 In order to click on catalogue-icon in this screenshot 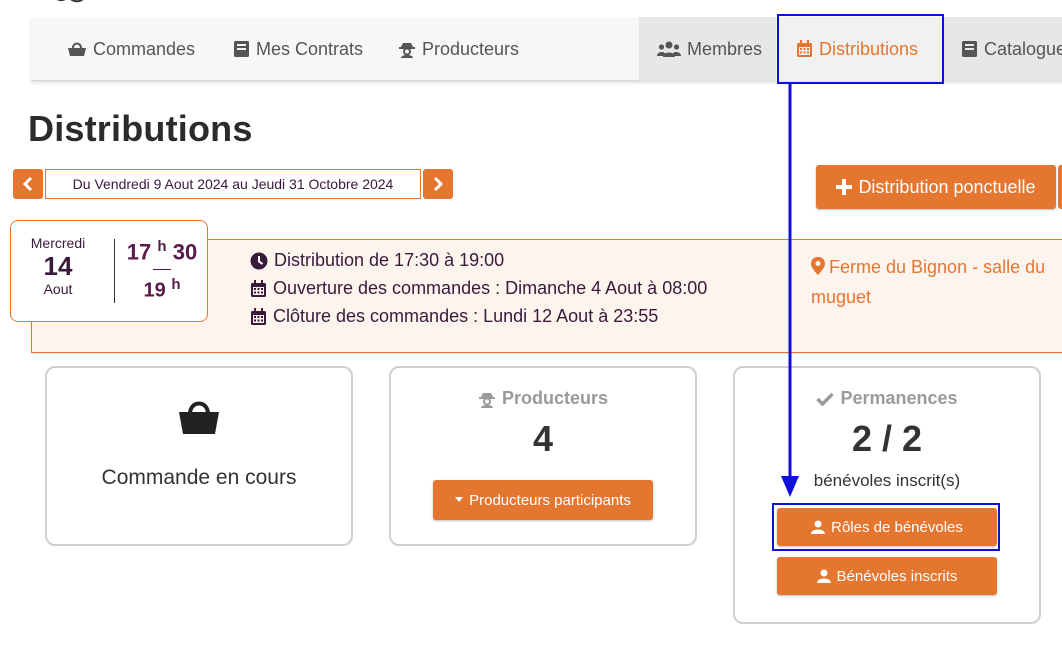, I will do `click(969, 49)`.